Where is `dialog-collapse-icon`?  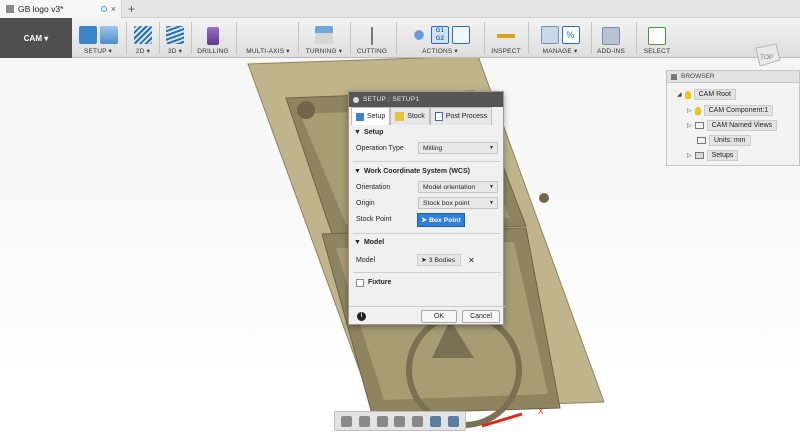 dialog-collapse-icon is located at coordinates (356, 99).